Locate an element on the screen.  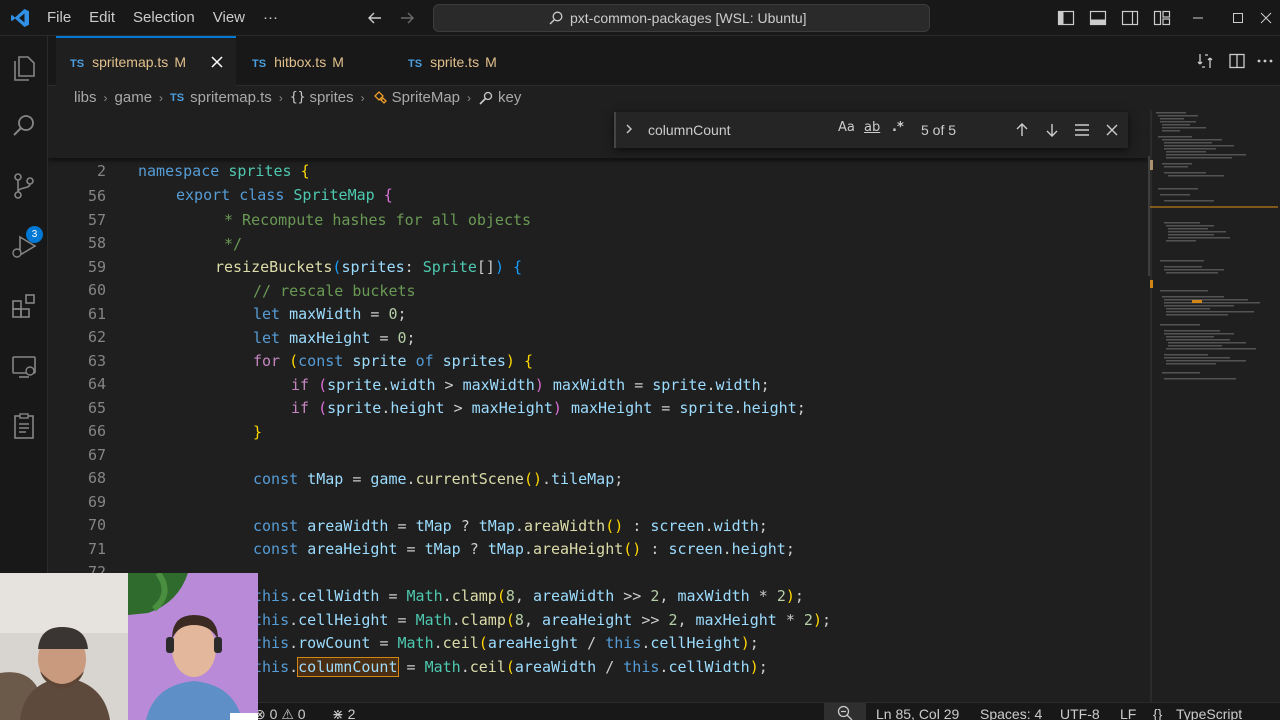
next-match-arrow-icon is located at coordinates (1052, 130).